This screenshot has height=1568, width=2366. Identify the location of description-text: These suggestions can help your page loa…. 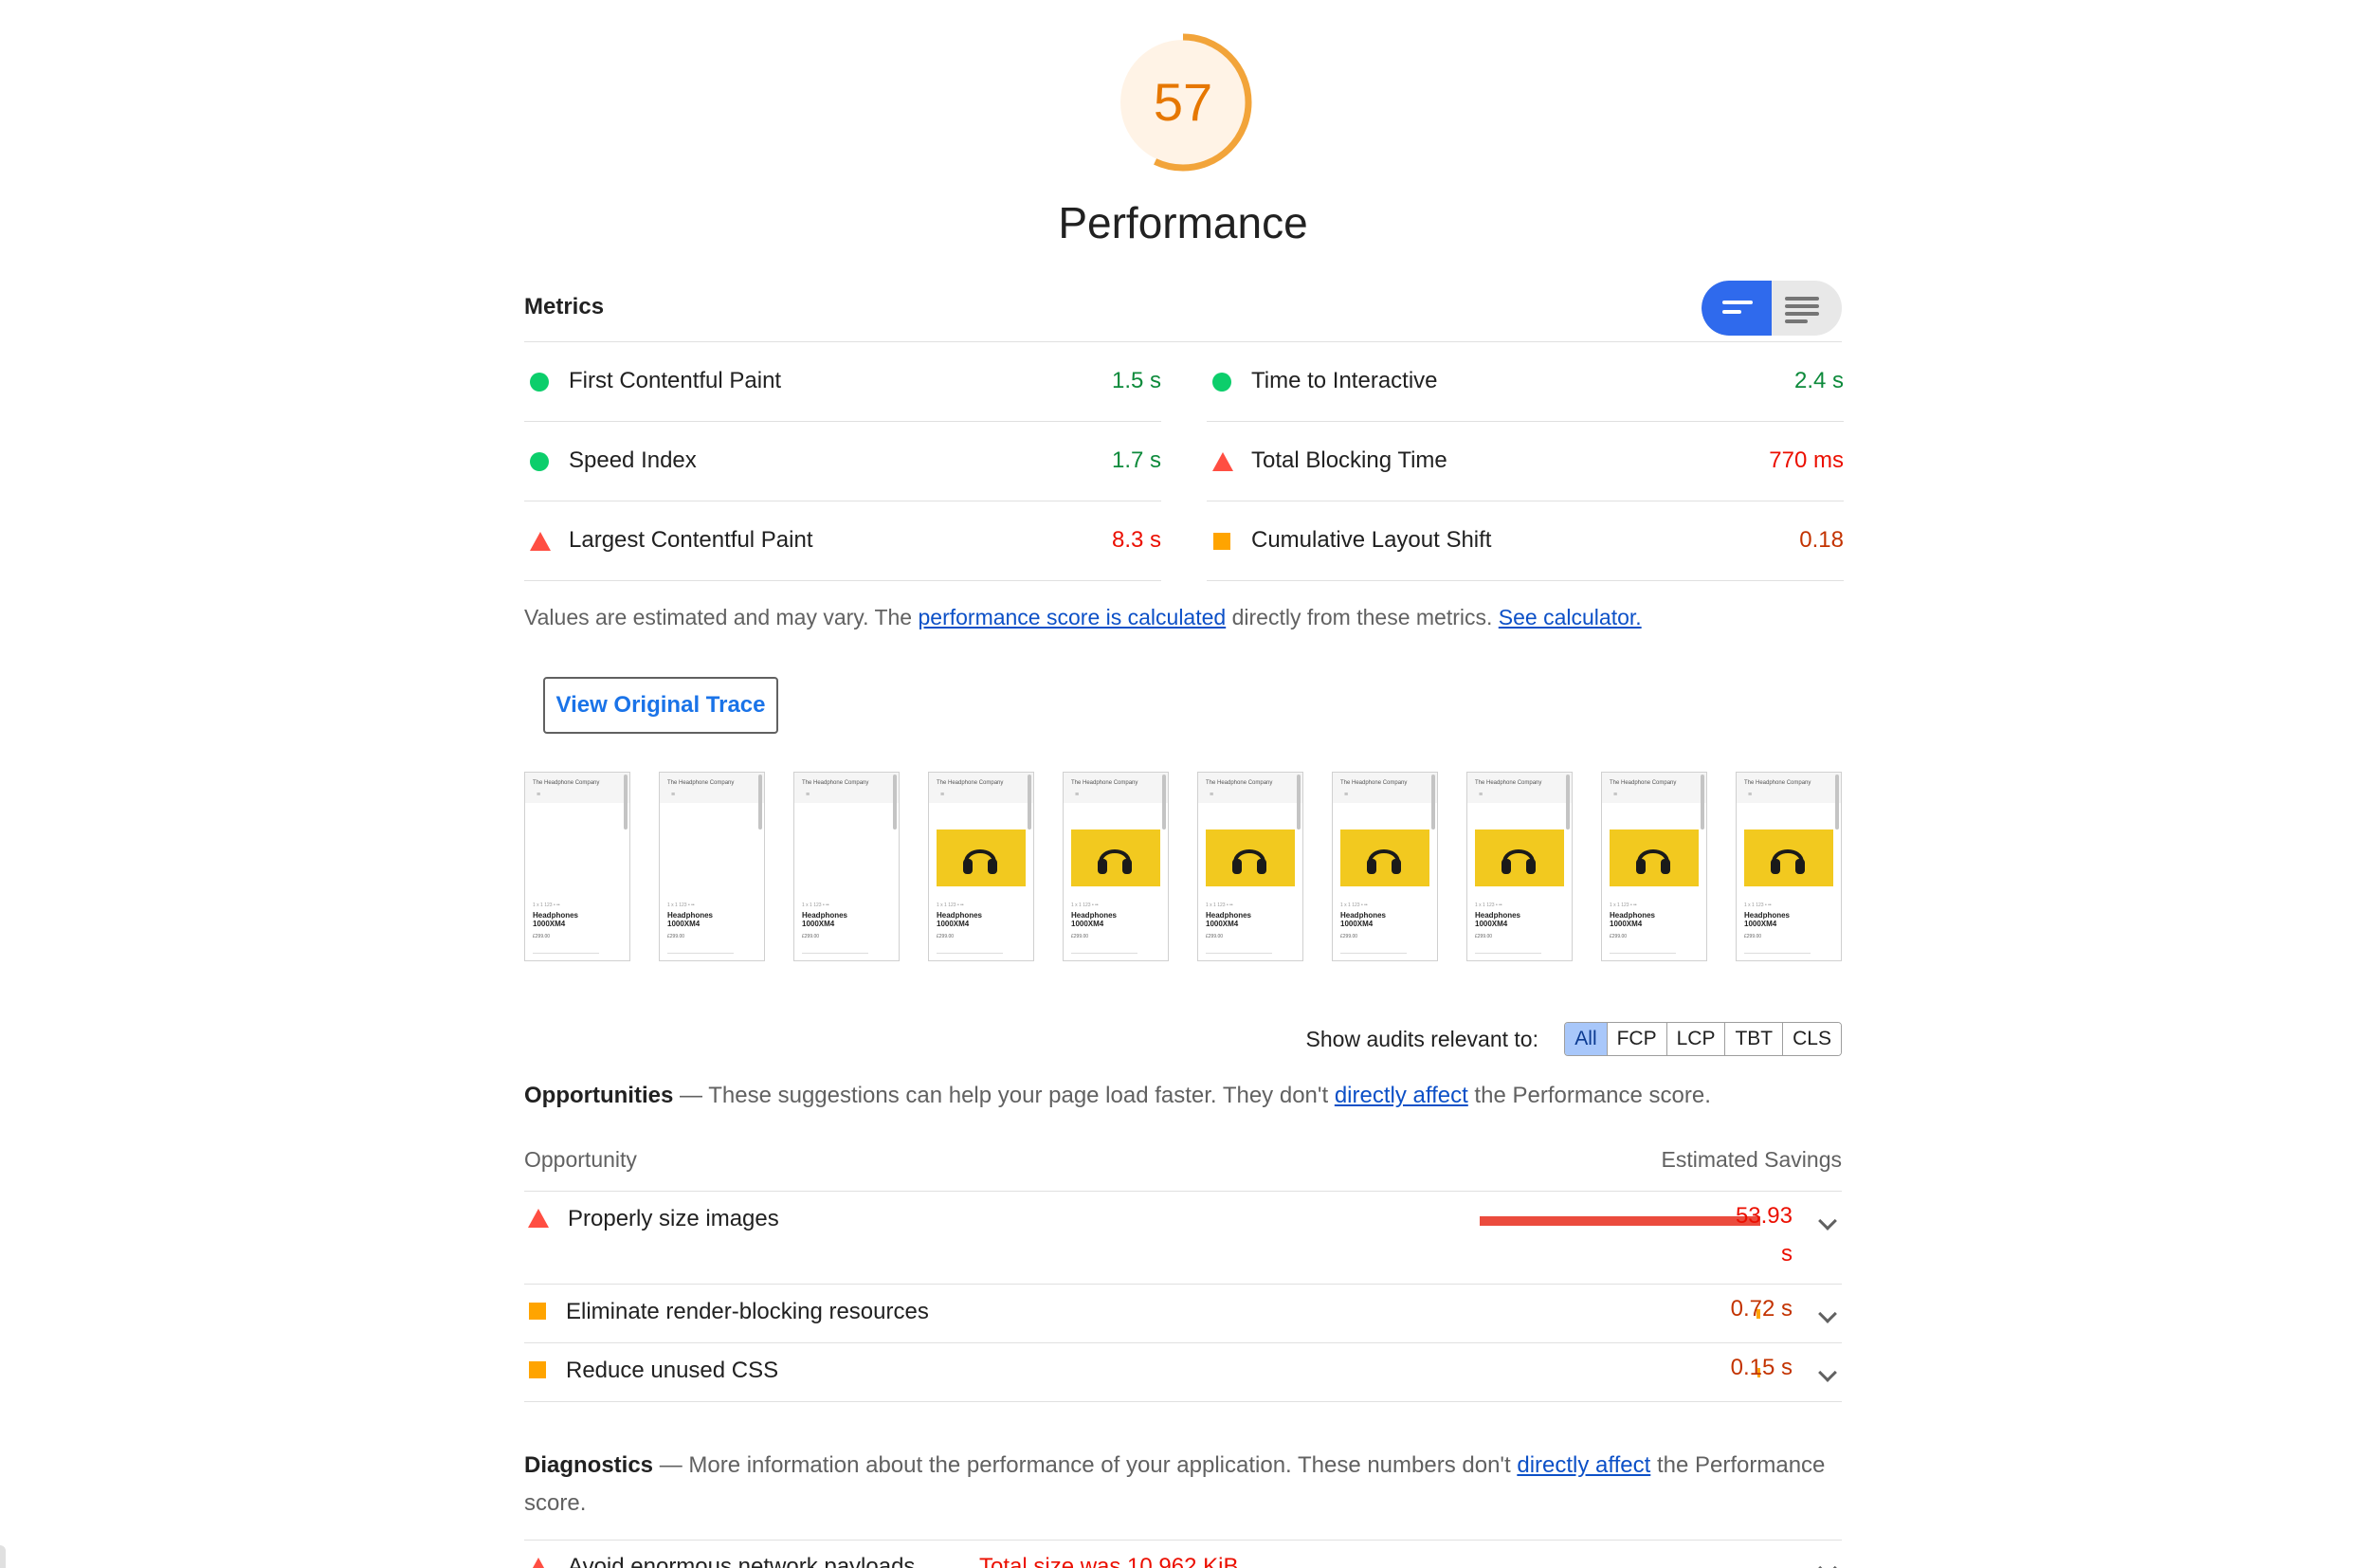
(1021, 1095).